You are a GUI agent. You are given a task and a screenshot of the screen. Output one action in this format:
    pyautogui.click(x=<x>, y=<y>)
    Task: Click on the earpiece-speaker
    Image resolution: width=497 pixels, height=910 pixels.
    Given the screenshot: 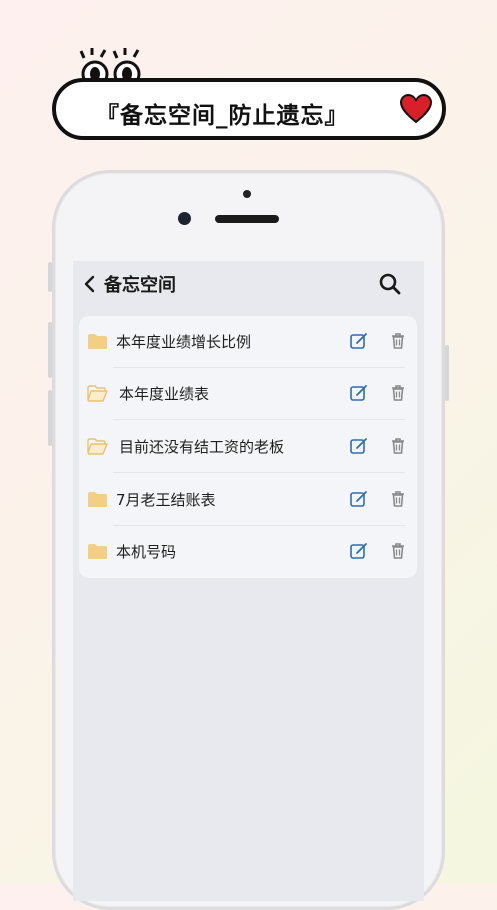 What is the action you would take?
    pyautogui.click(x=247, y=219)
    